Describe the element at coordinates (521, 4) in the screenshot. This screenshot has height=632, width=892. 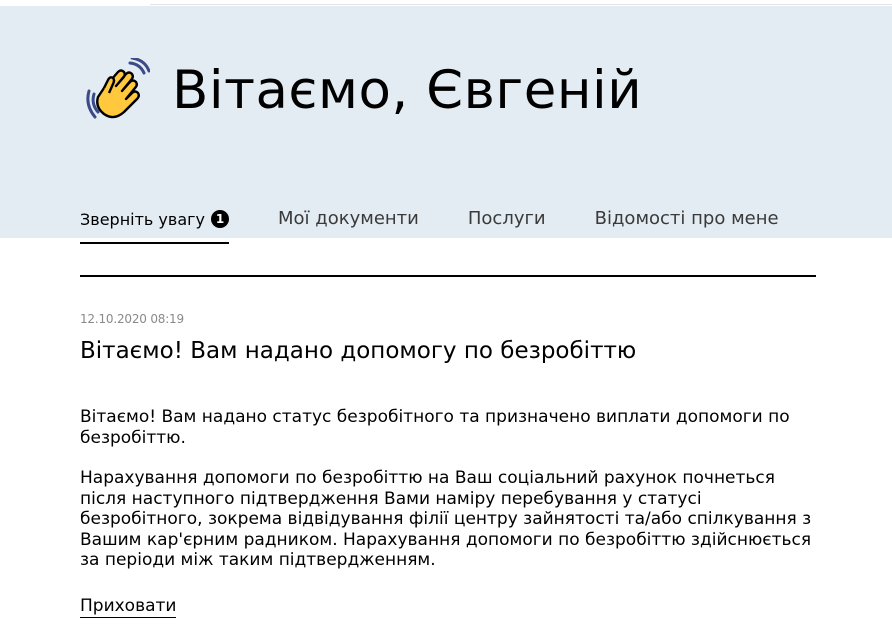
I see `top-border-line` at that location.